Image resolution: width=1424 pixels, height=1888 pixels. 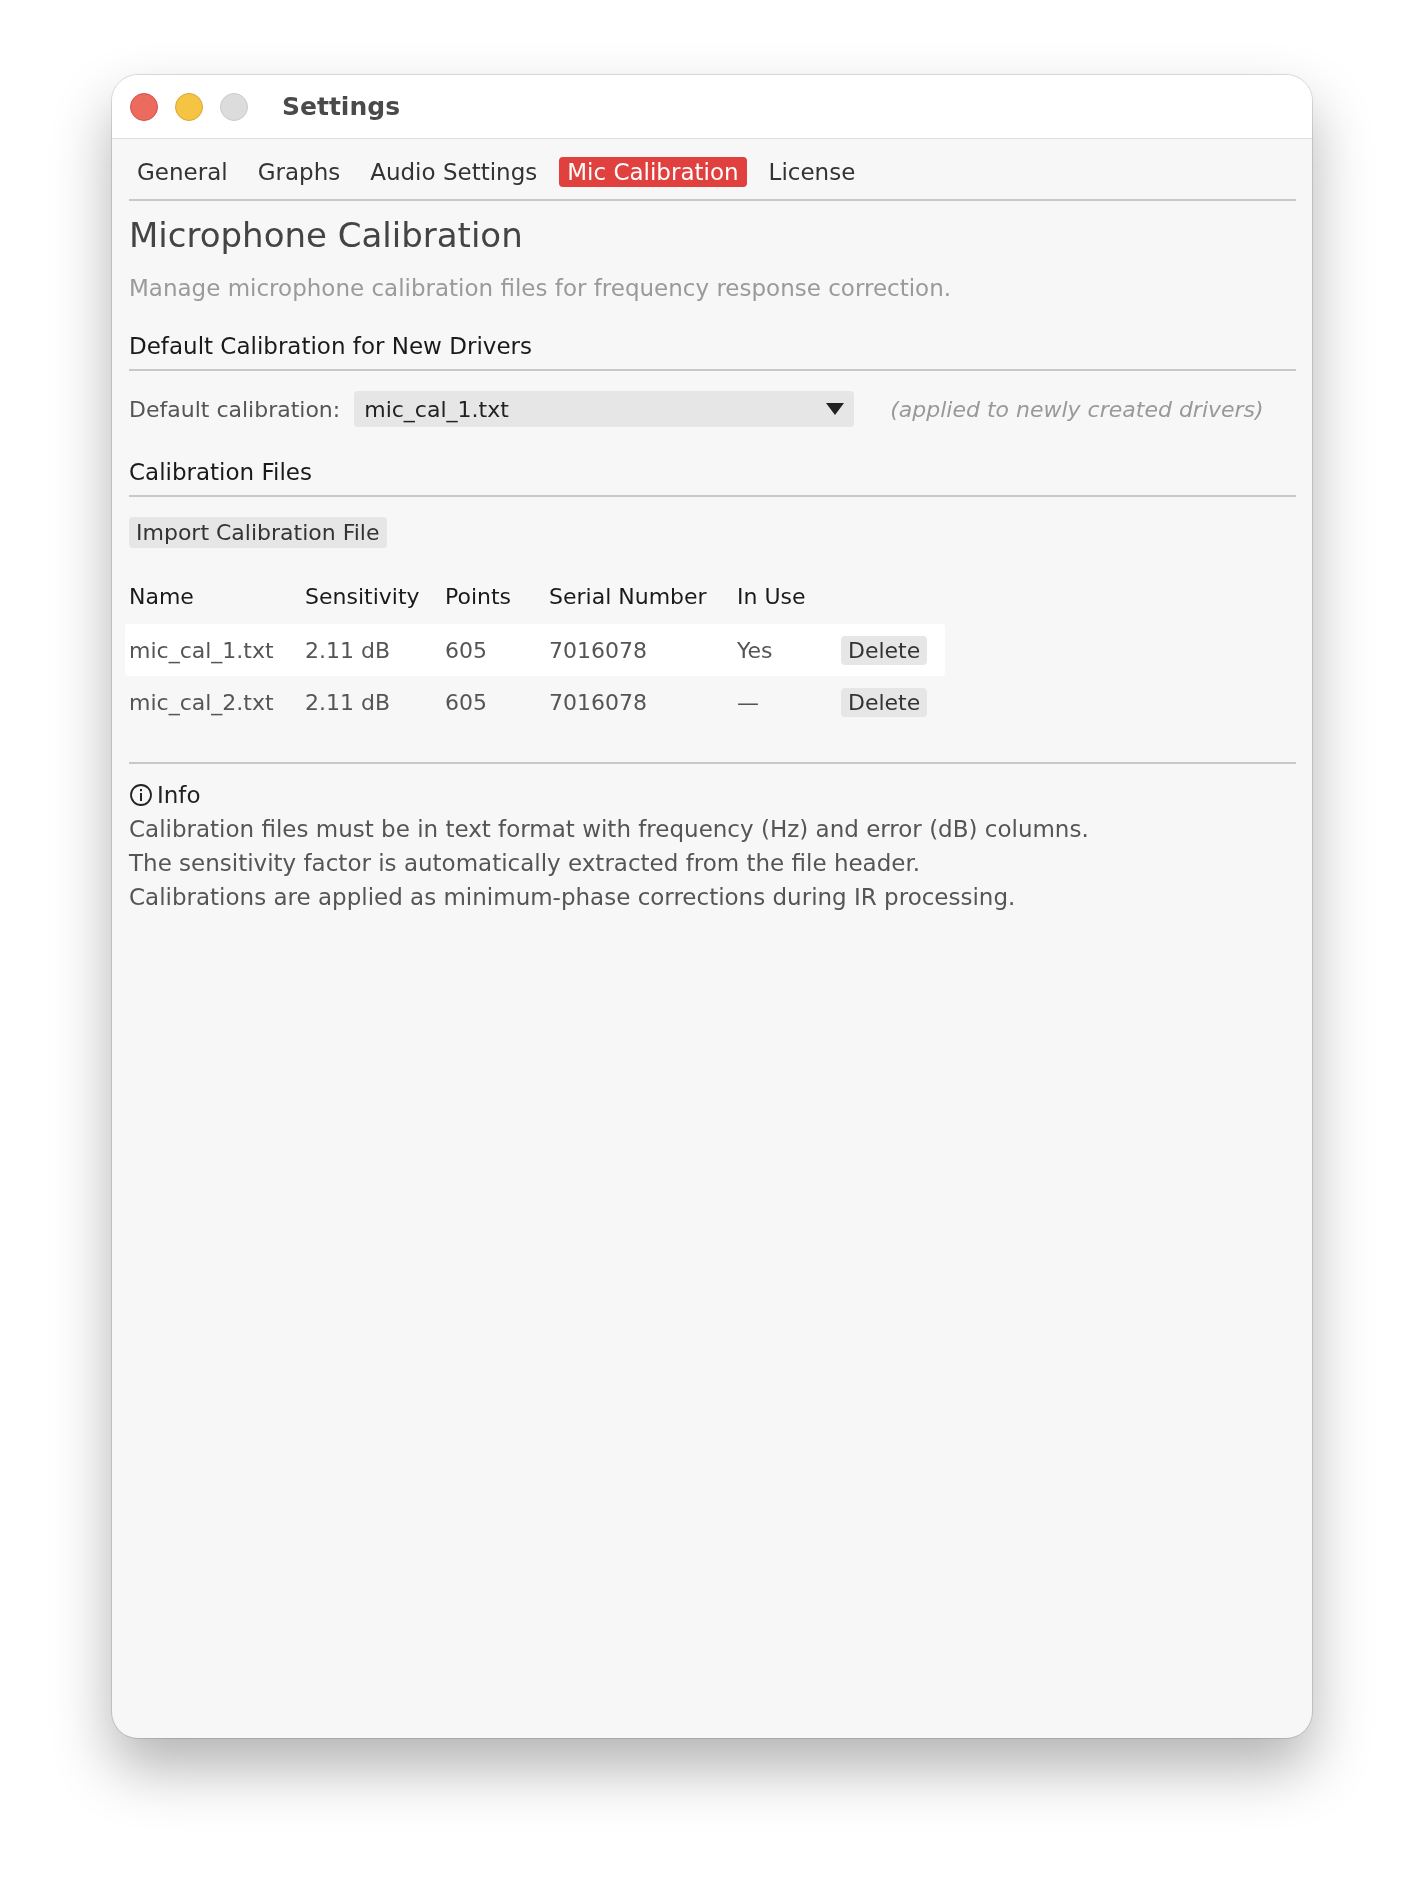 What do you see at coordinates (202, 702) in the screenshot?
I see `table-cell-text: mic_cal_2.txt` at bounding box center [202, 702].